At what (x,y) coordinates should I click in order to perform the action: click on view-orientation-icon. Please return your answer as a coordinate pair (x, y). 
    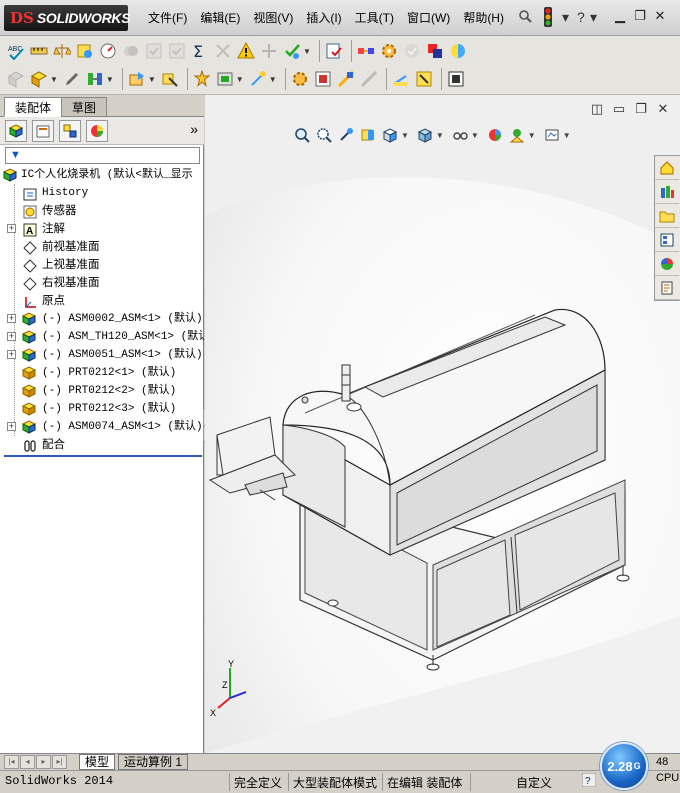
    Looking at the image, I should click on (390, 135).